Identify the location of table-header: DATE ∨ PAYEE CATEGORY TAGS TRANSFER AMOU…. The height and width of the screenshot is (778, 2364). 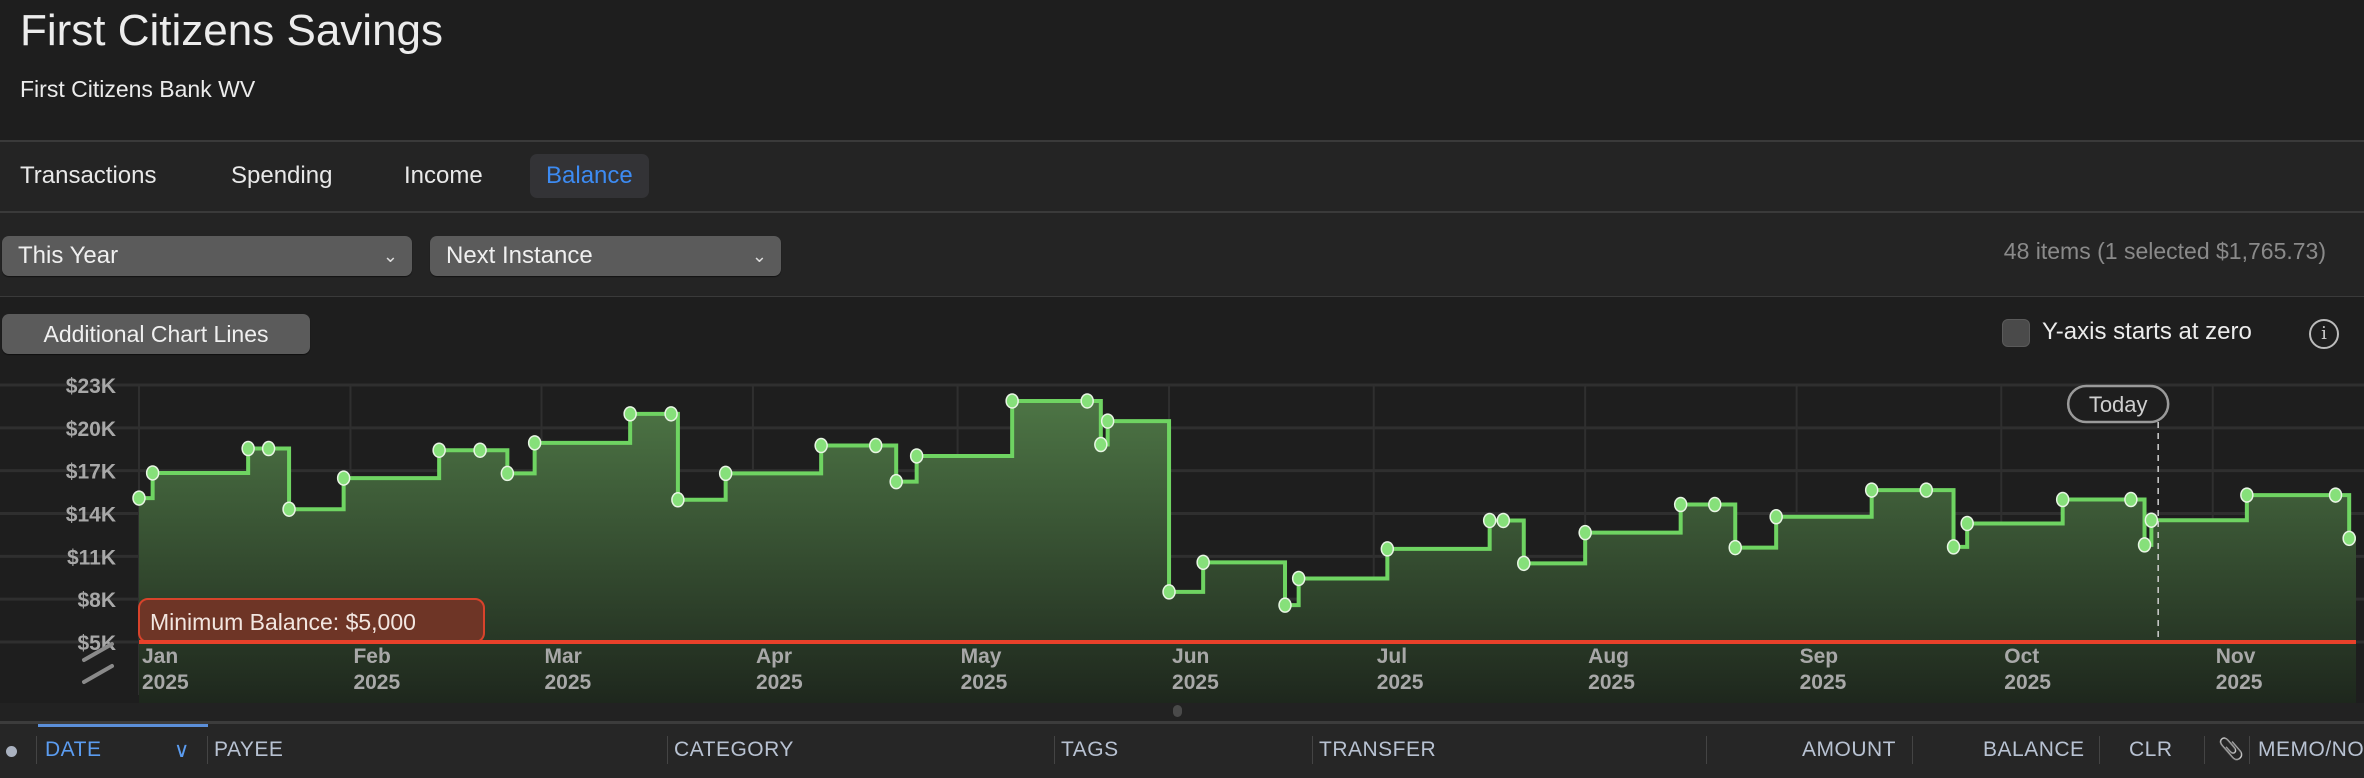
(1182, 751).